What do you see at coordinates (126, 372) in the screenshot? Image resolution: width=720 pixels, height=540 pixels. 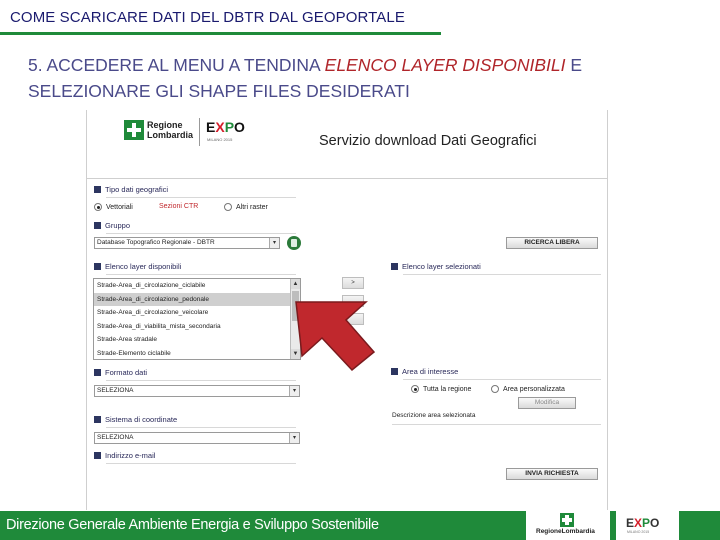 I see `section-label: Formato dati` at bounding box center [126, 372].